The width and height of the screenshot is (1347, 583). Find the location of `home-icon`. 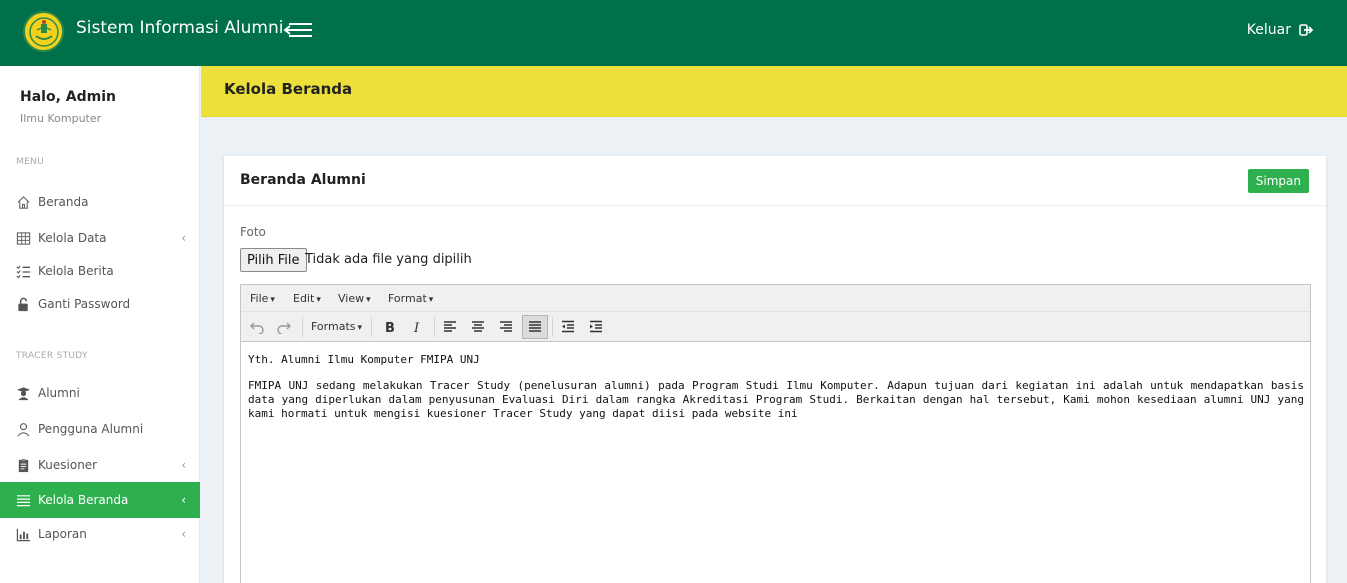

home-icon is located at coordinates (23, 202).